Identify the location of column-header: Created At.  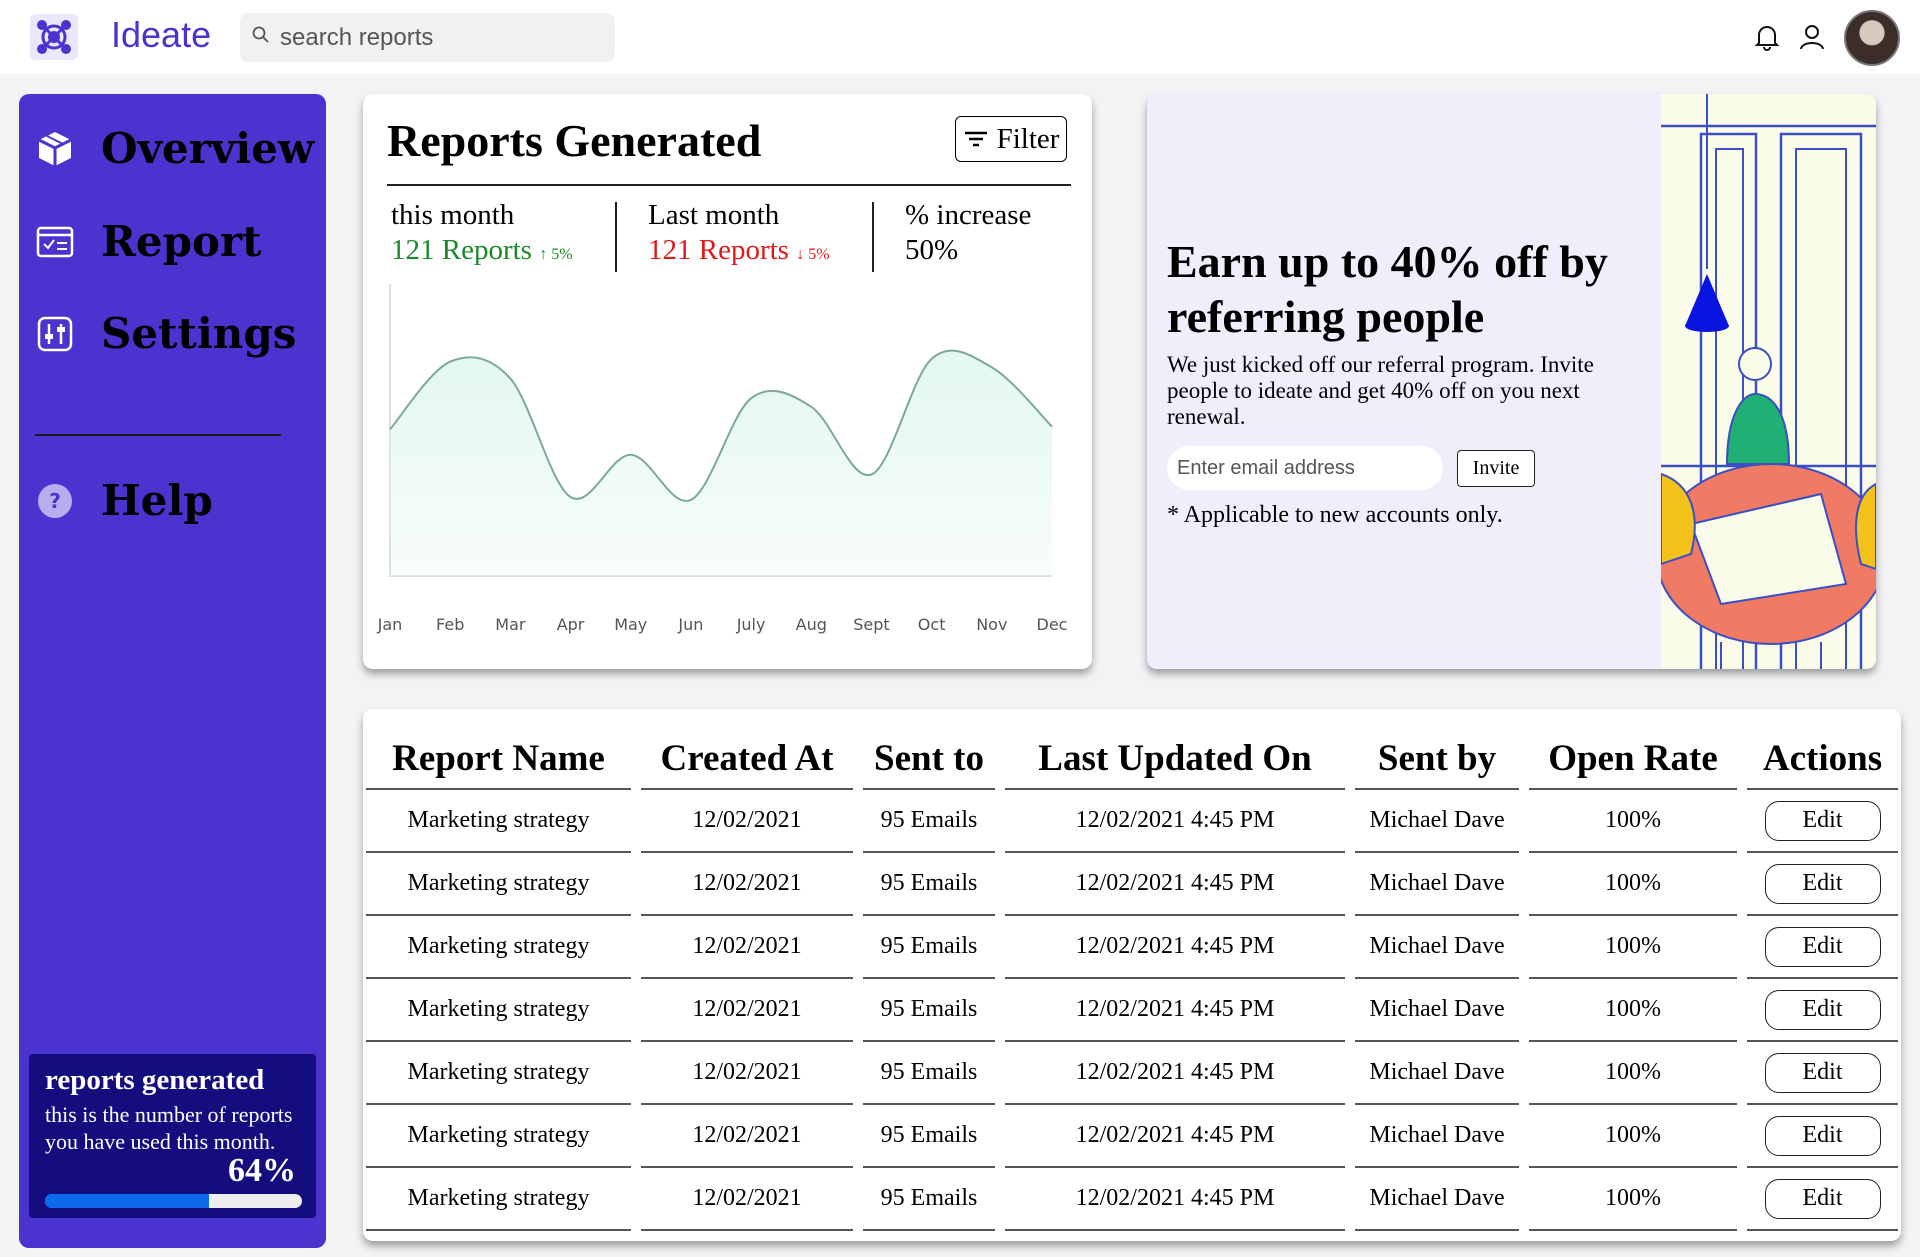
(744, 749).